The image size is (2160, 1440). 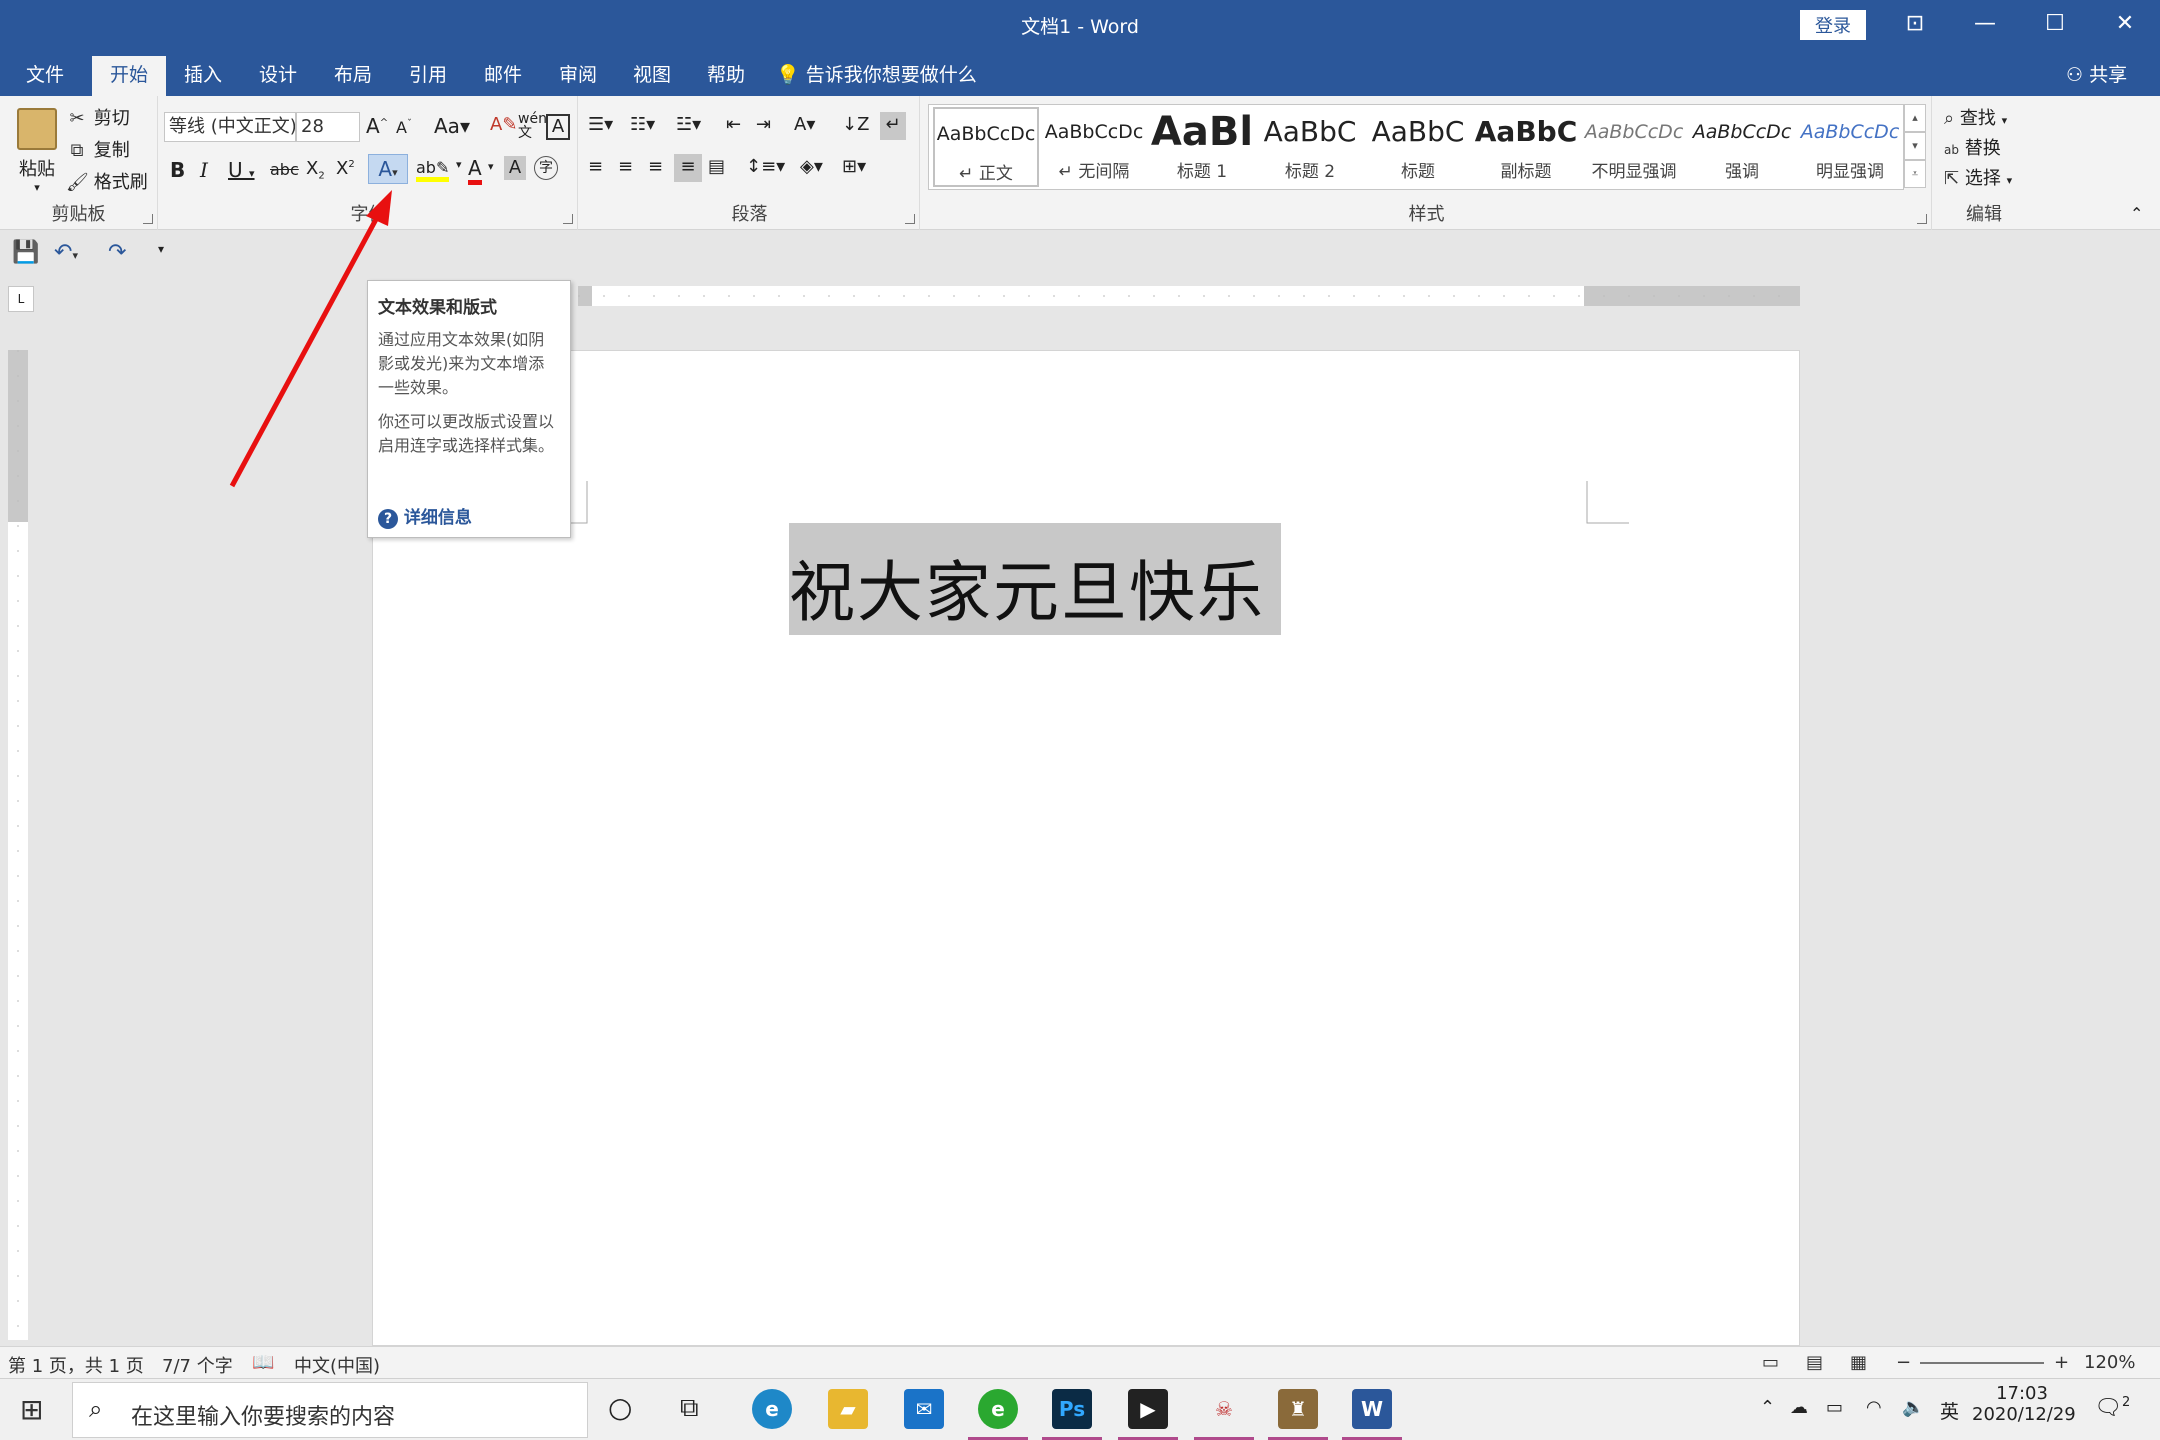 What do you see at coordinates (1814, 1362) in the screenshot?
I see `print-layout-icon: ▤` at bounding box center [1814, 1362].